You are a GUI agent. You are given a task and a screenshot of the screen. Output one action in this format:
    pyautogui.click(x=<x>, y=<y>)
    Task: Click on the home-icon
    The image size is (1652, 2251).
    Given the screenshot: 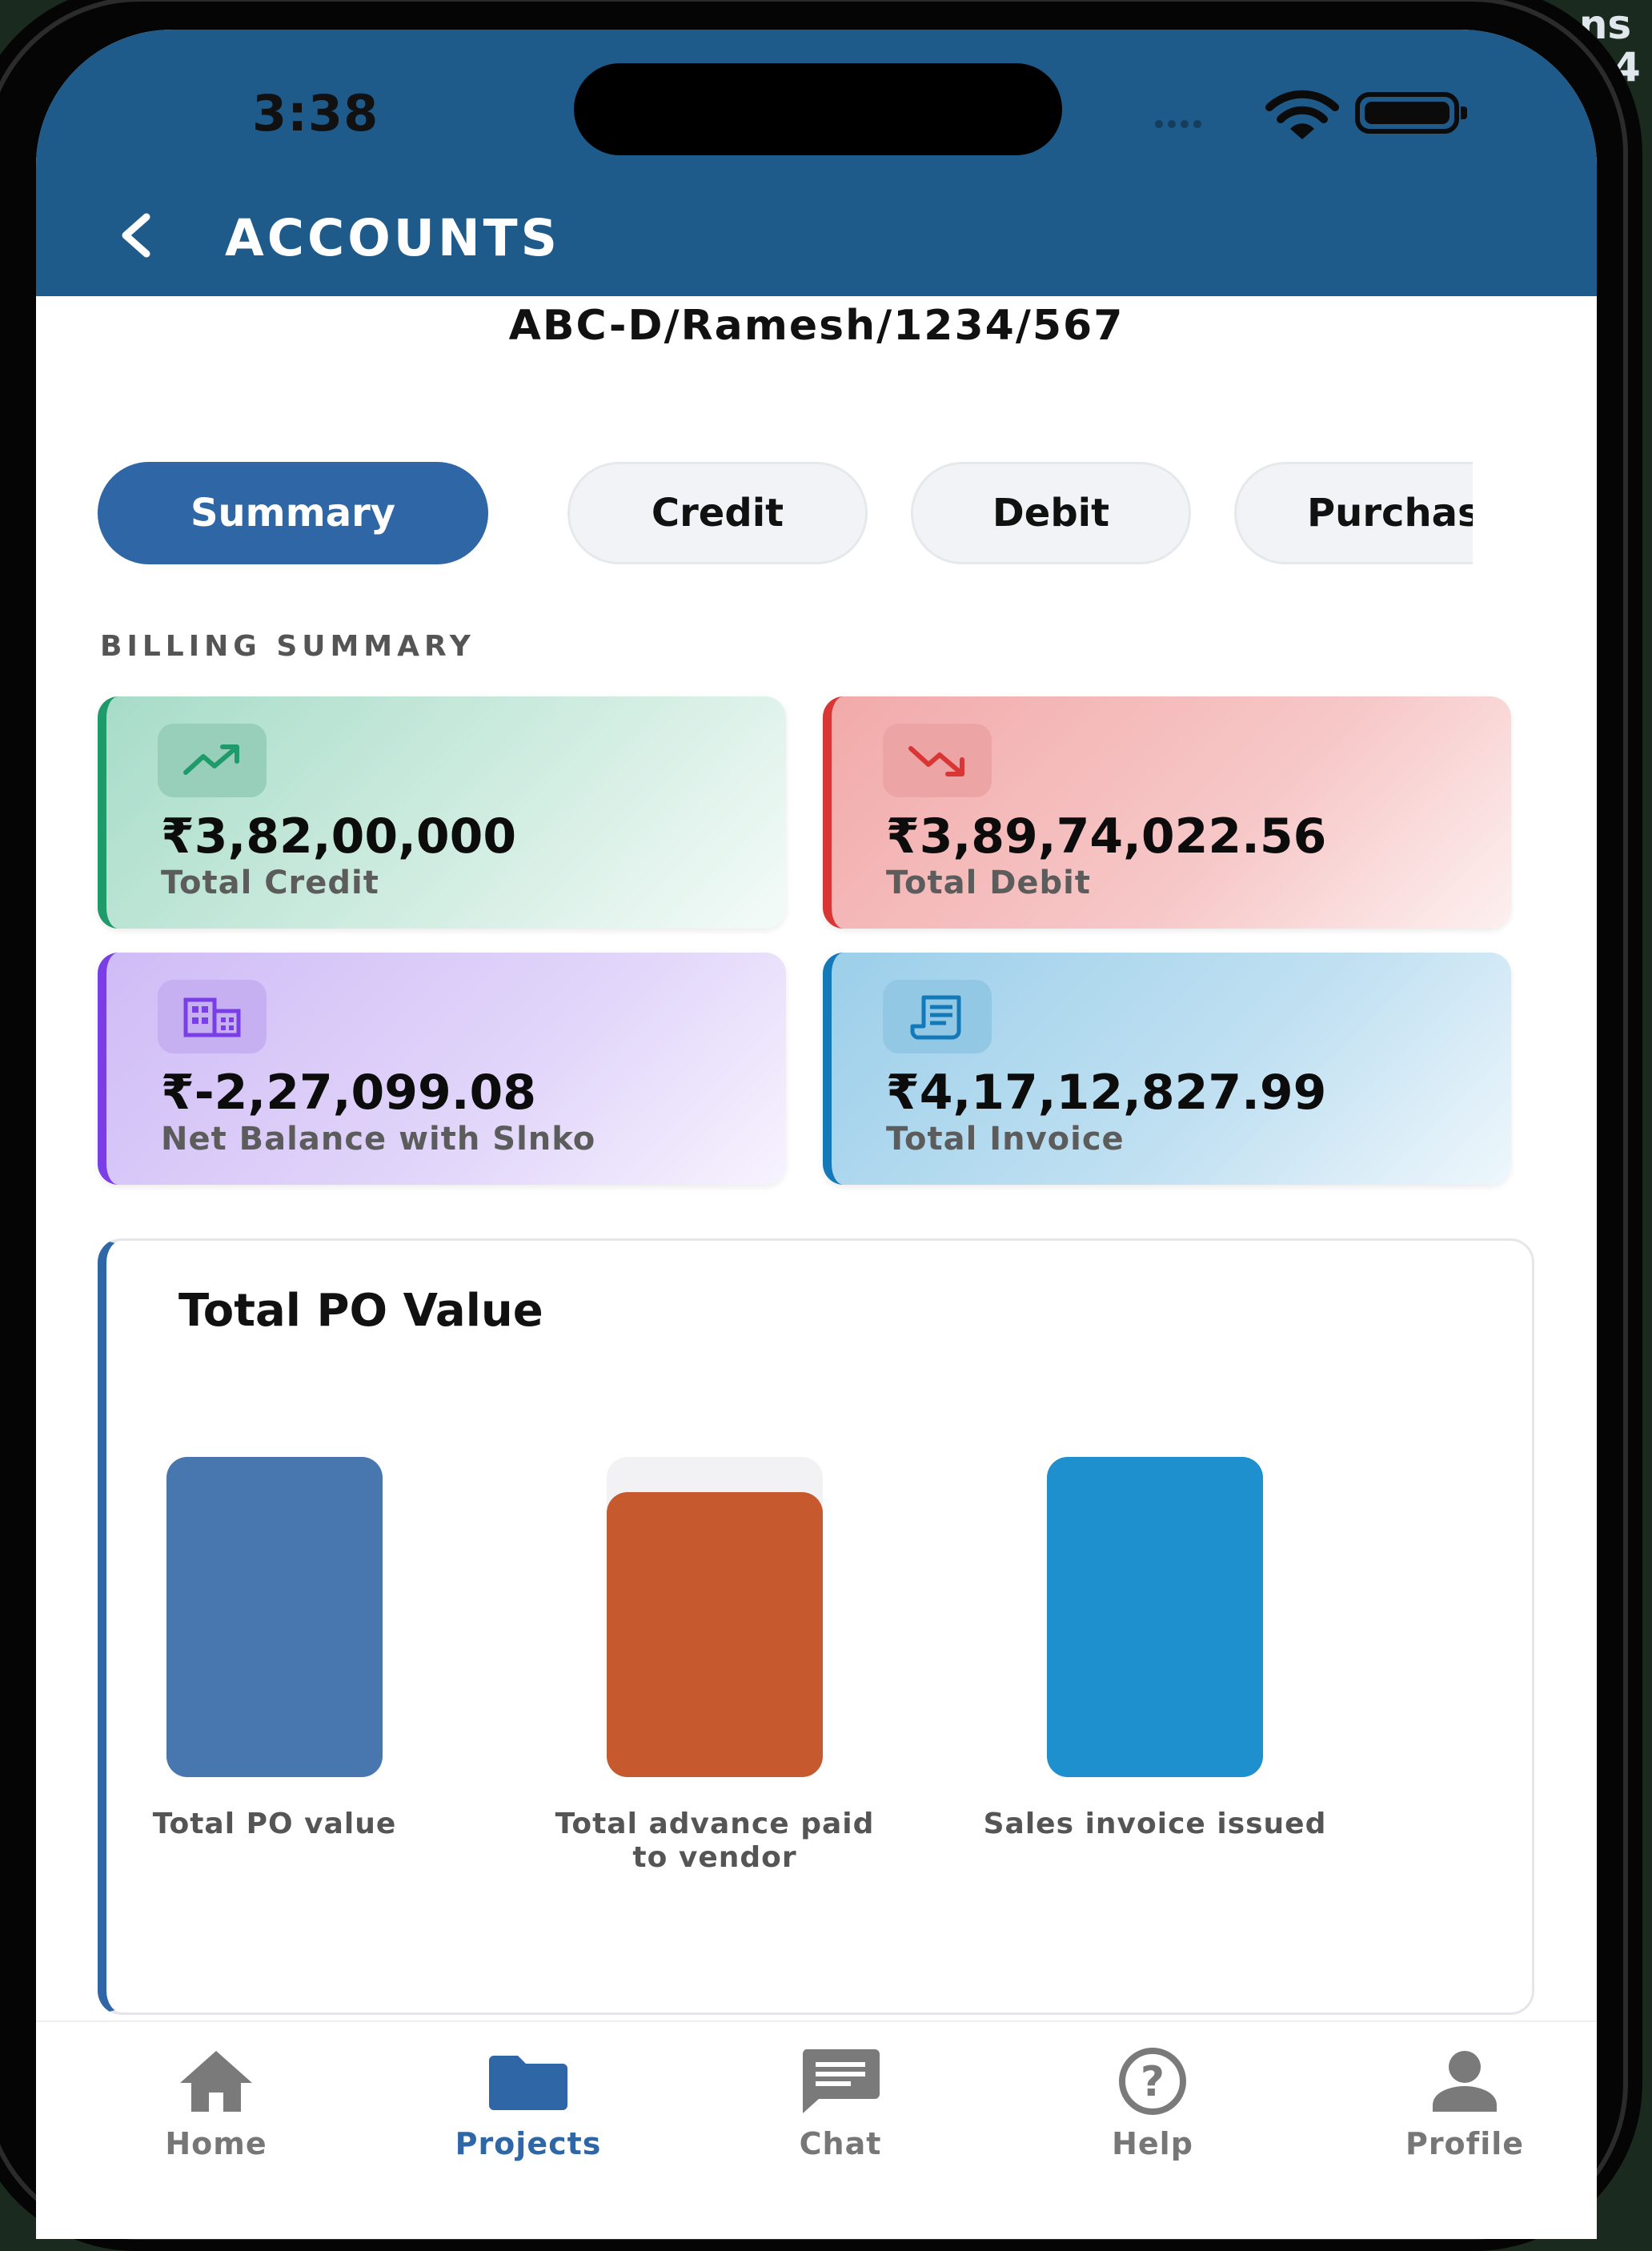 What is the action you would take?
    pyautogui.click(x=216, y=2081)
    